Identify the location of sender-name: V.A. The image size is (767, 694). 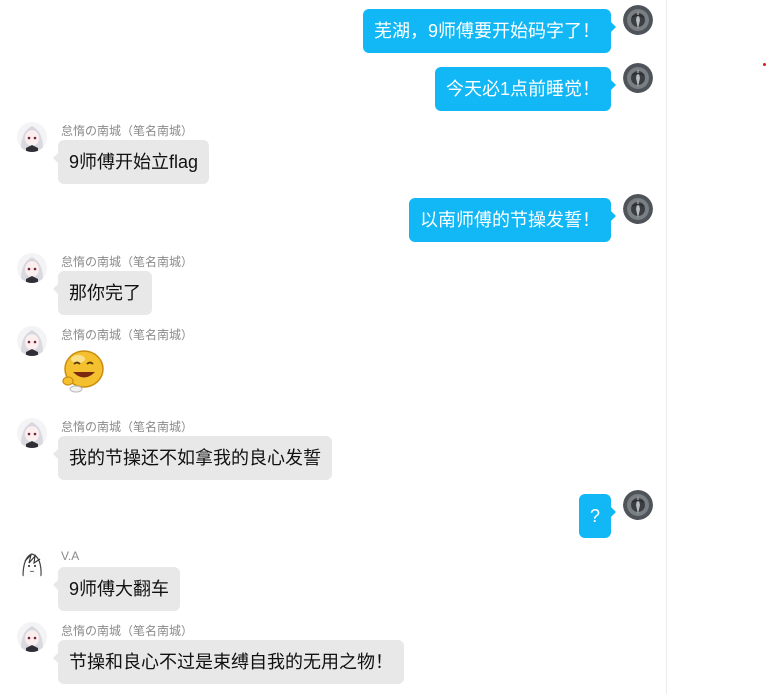
(70, 556).